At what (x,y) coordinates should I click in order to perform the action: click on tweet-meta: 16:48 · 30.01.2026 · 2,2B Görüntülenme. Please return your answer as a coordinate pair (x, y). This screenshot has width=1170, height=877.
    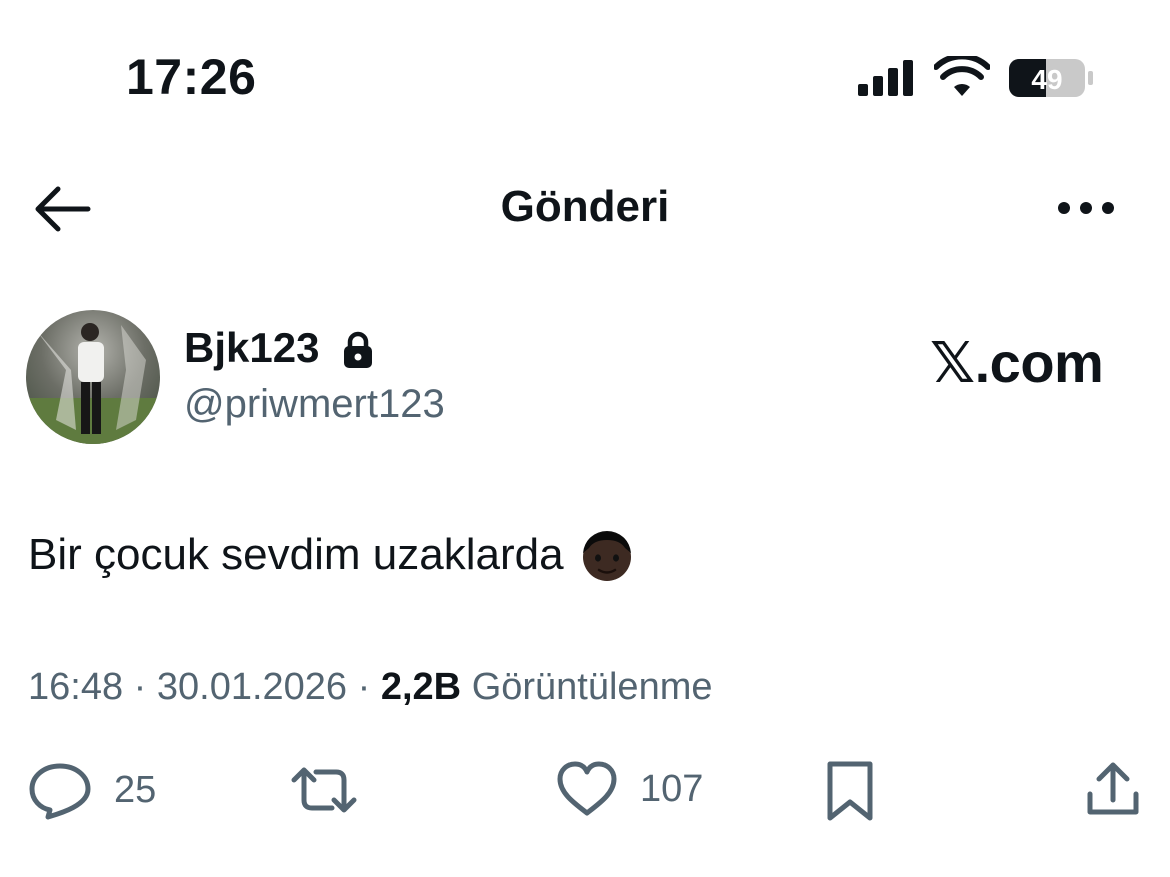
    Looking at the image, I should click on (370, 687).